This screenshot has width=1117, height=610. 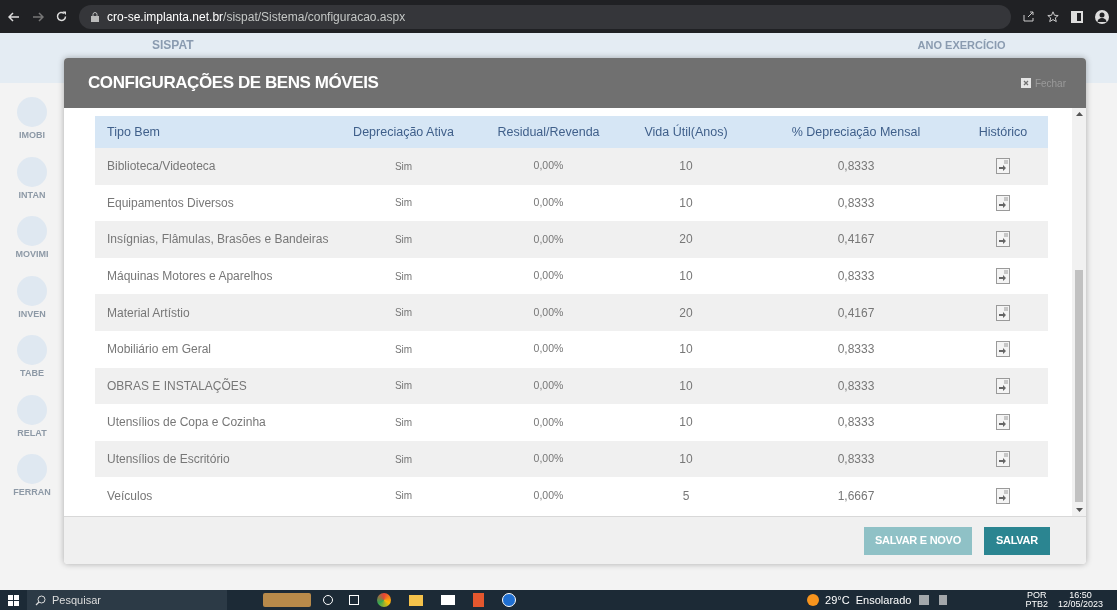 What do you see at coordinates (168, 460) in the screenshot?
I see `table-cell-text: Utensílios de Escritório` at bounding box center [168, 460].